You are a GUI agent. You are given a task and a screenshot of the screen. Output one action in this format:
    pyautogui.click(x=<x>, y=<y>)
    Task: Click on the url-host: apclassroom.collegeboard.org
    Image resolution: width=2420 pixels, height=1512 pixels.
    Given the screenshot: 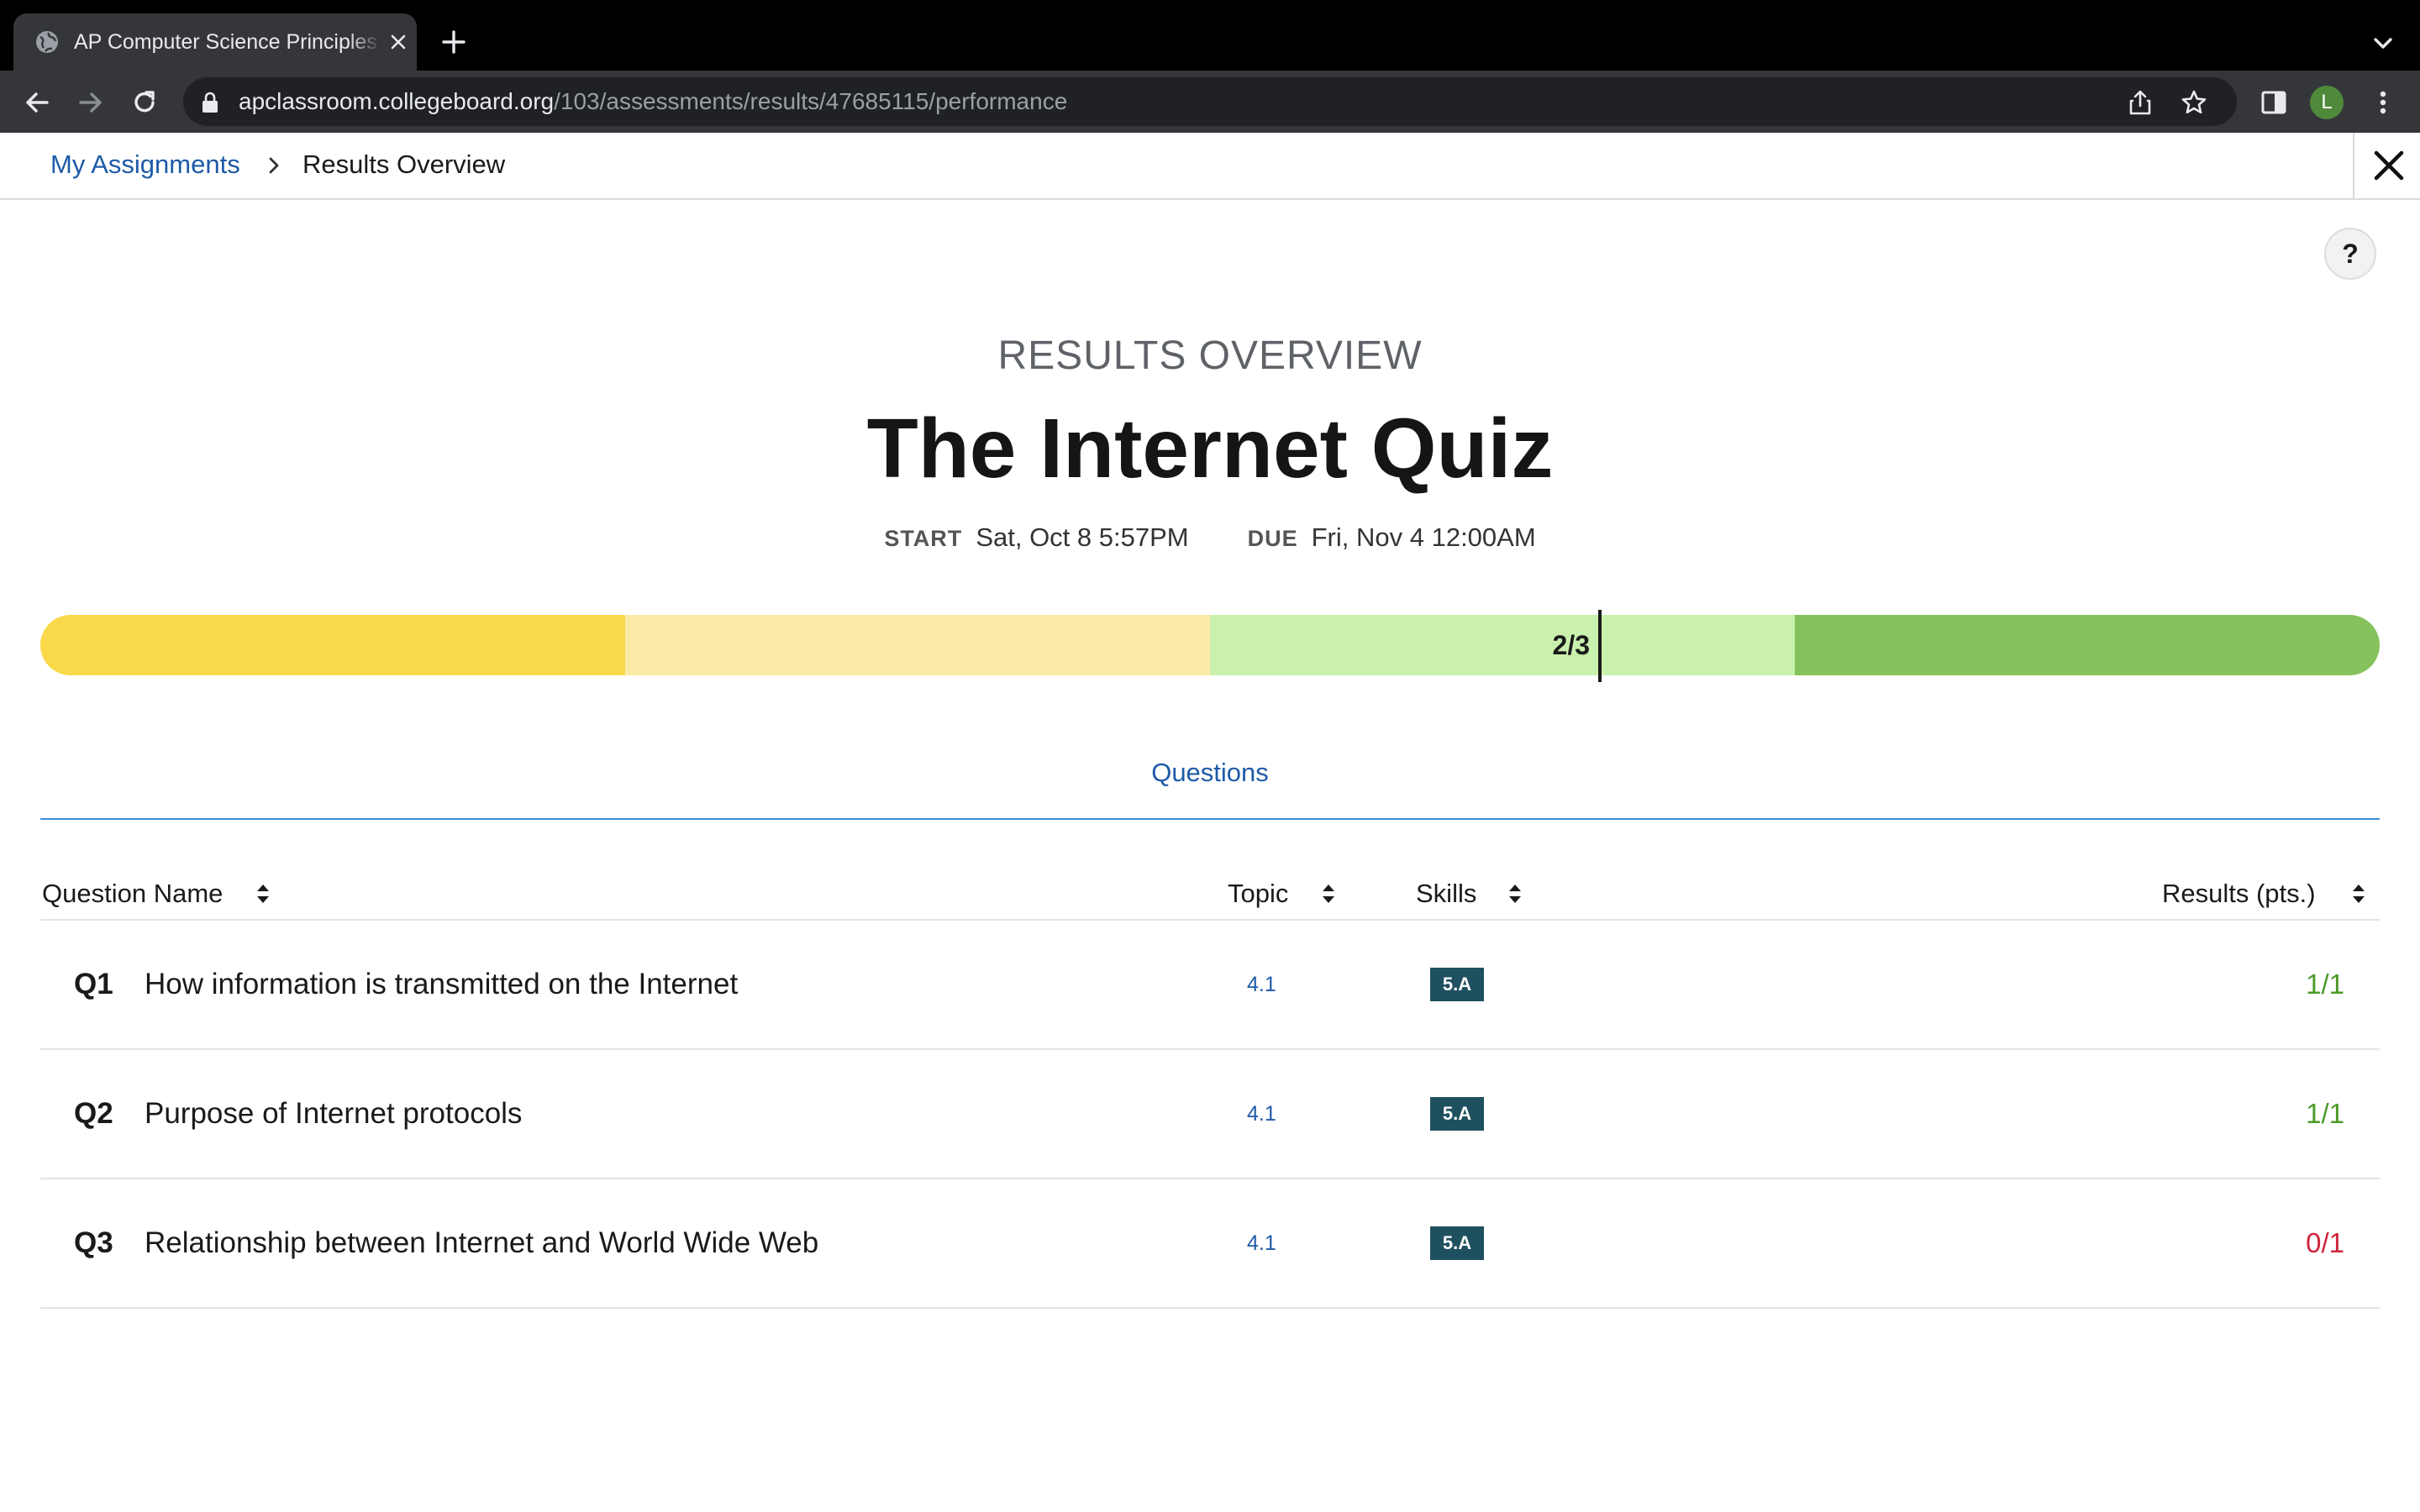 What is the action you would take?
    pyautogui.click(x=397, y=101)
    